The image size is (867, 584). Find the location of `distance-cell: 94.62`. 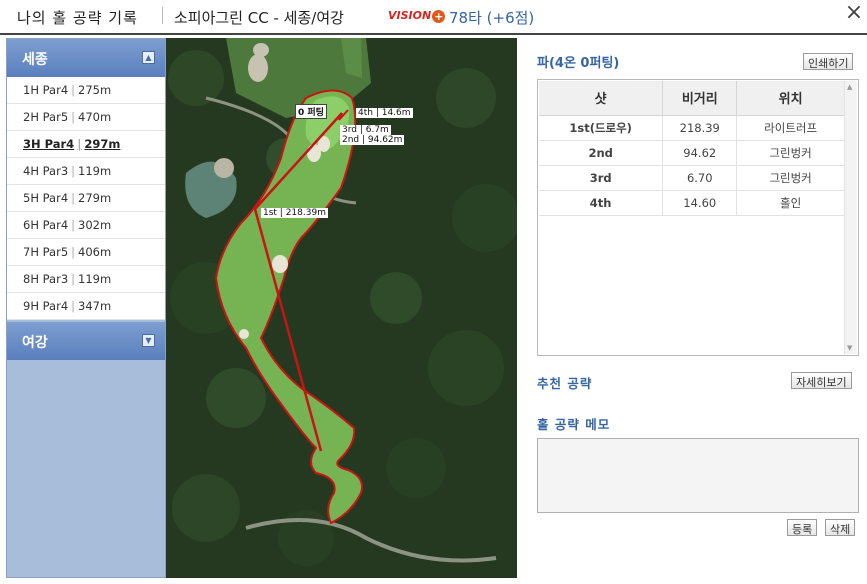

distance-cell: 94.62 is located at coordinates (700, 153).